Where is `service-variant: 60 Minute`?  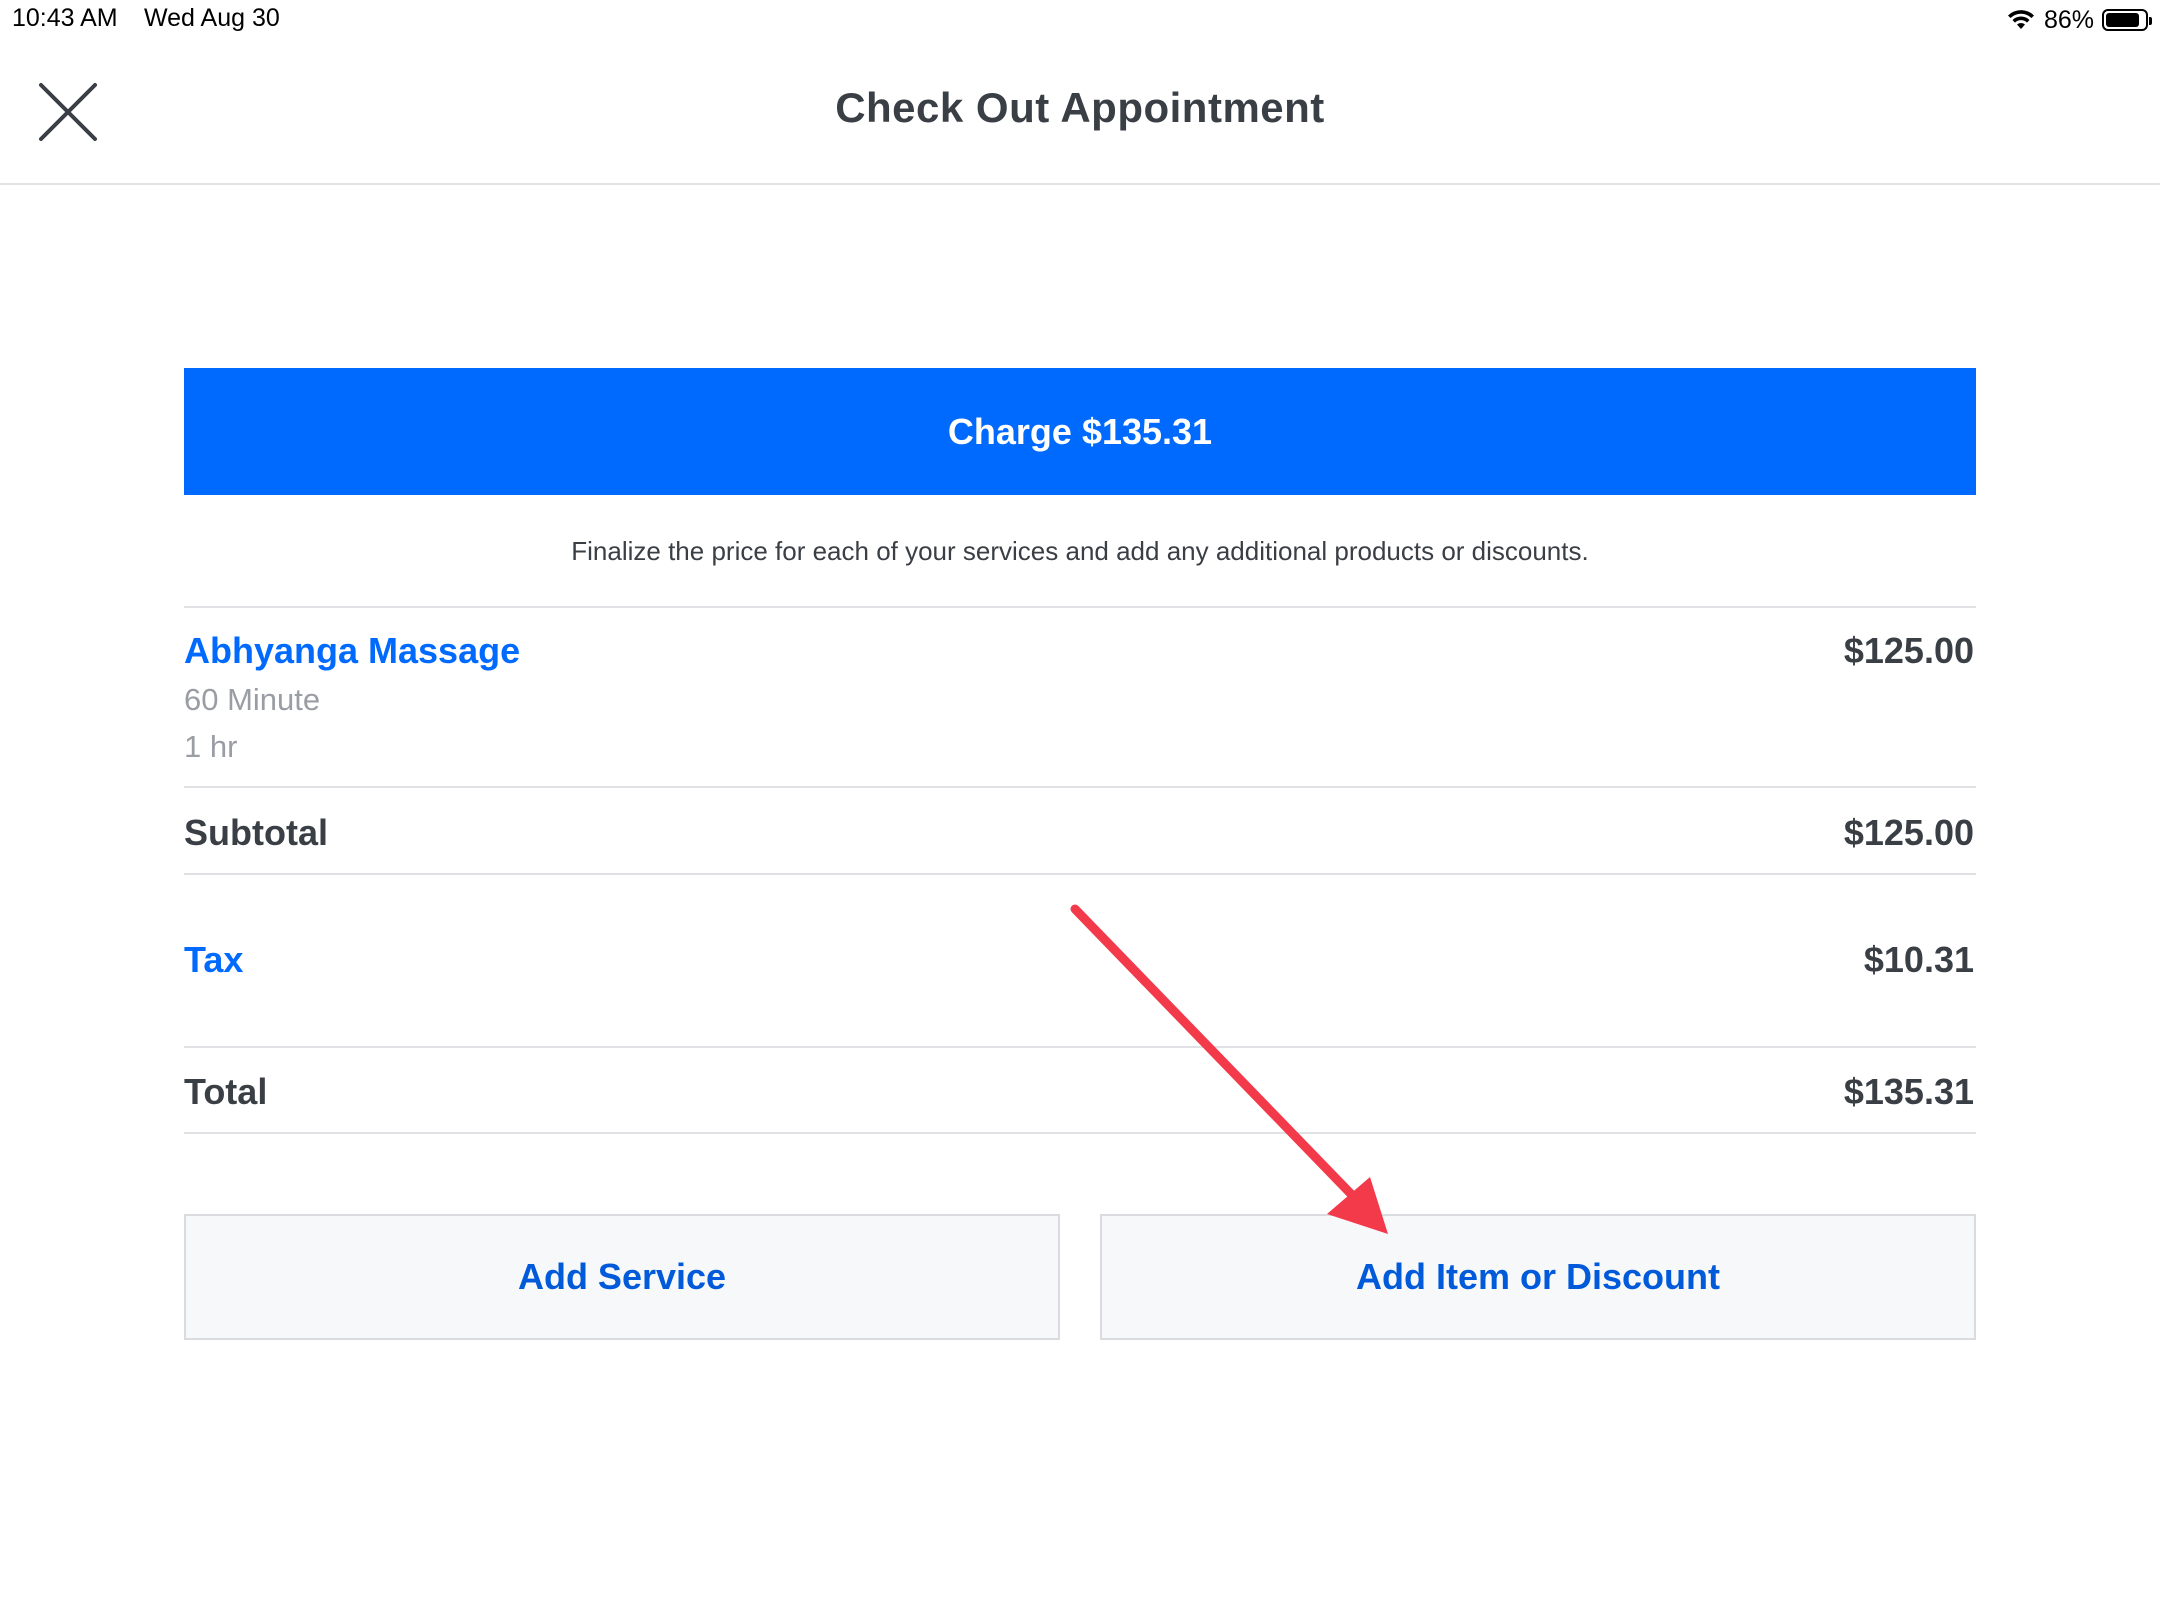
service-variant: 60 Minute is located at coordinates (252, 699).